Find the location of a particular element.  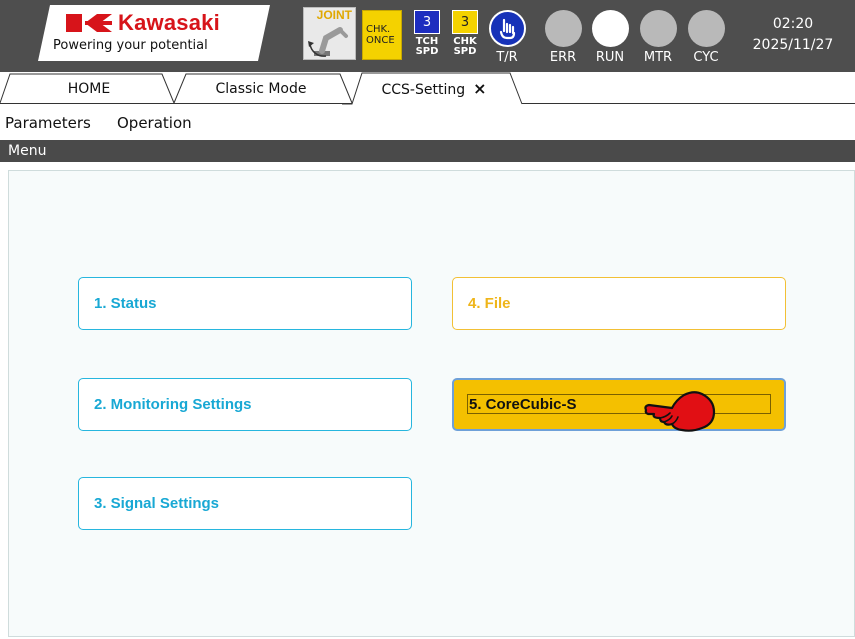

tab-home-label: HOME is located at coordinates (89, 89).